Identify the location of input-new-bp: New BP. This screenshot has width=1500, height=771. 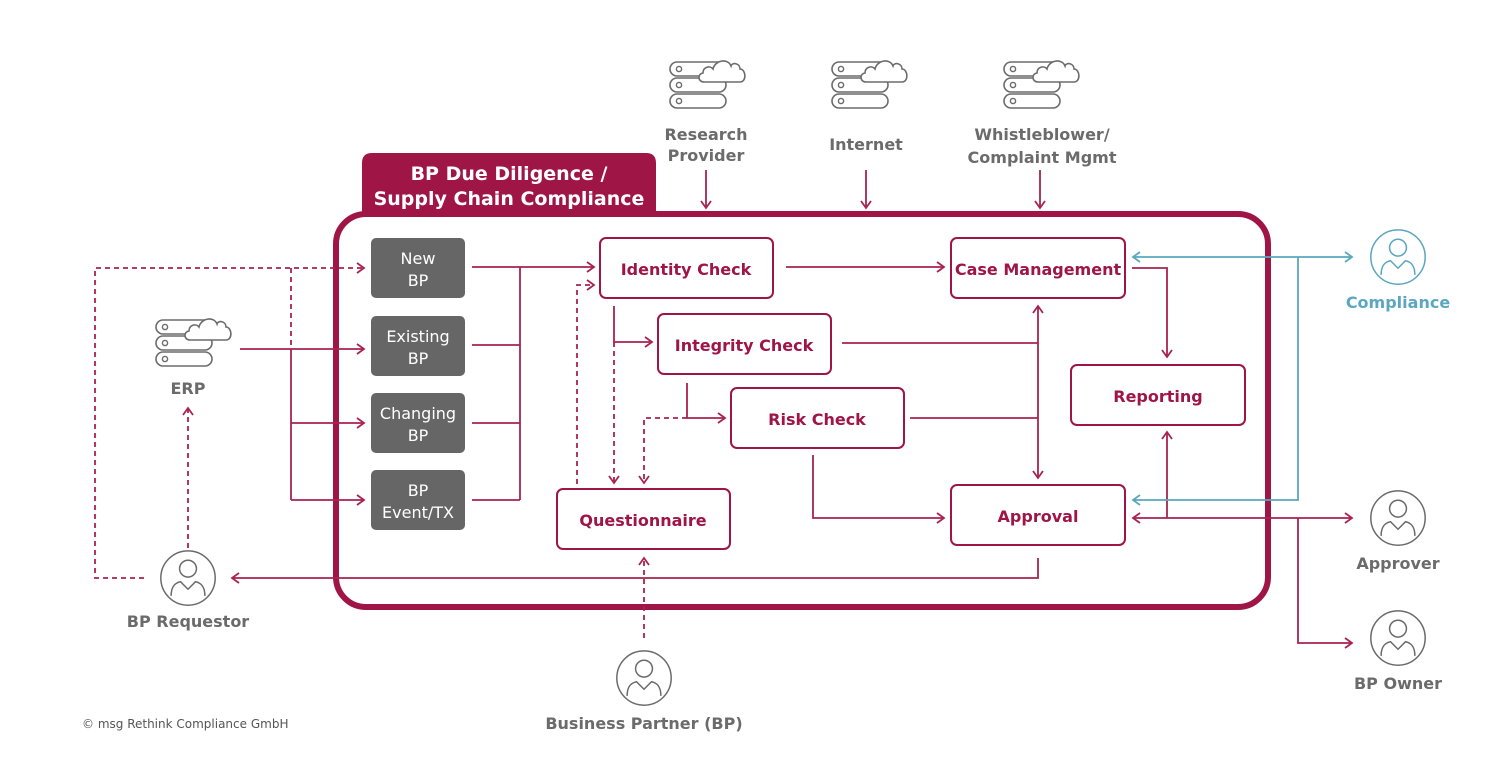
(418, 268).